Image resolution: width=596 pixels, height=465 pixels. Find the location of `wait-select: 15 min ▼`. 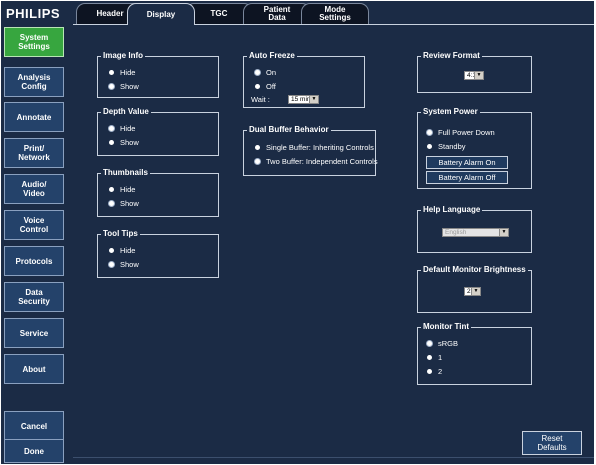

wait-select: 15 min ▼ is located at coordinates (303, 99).